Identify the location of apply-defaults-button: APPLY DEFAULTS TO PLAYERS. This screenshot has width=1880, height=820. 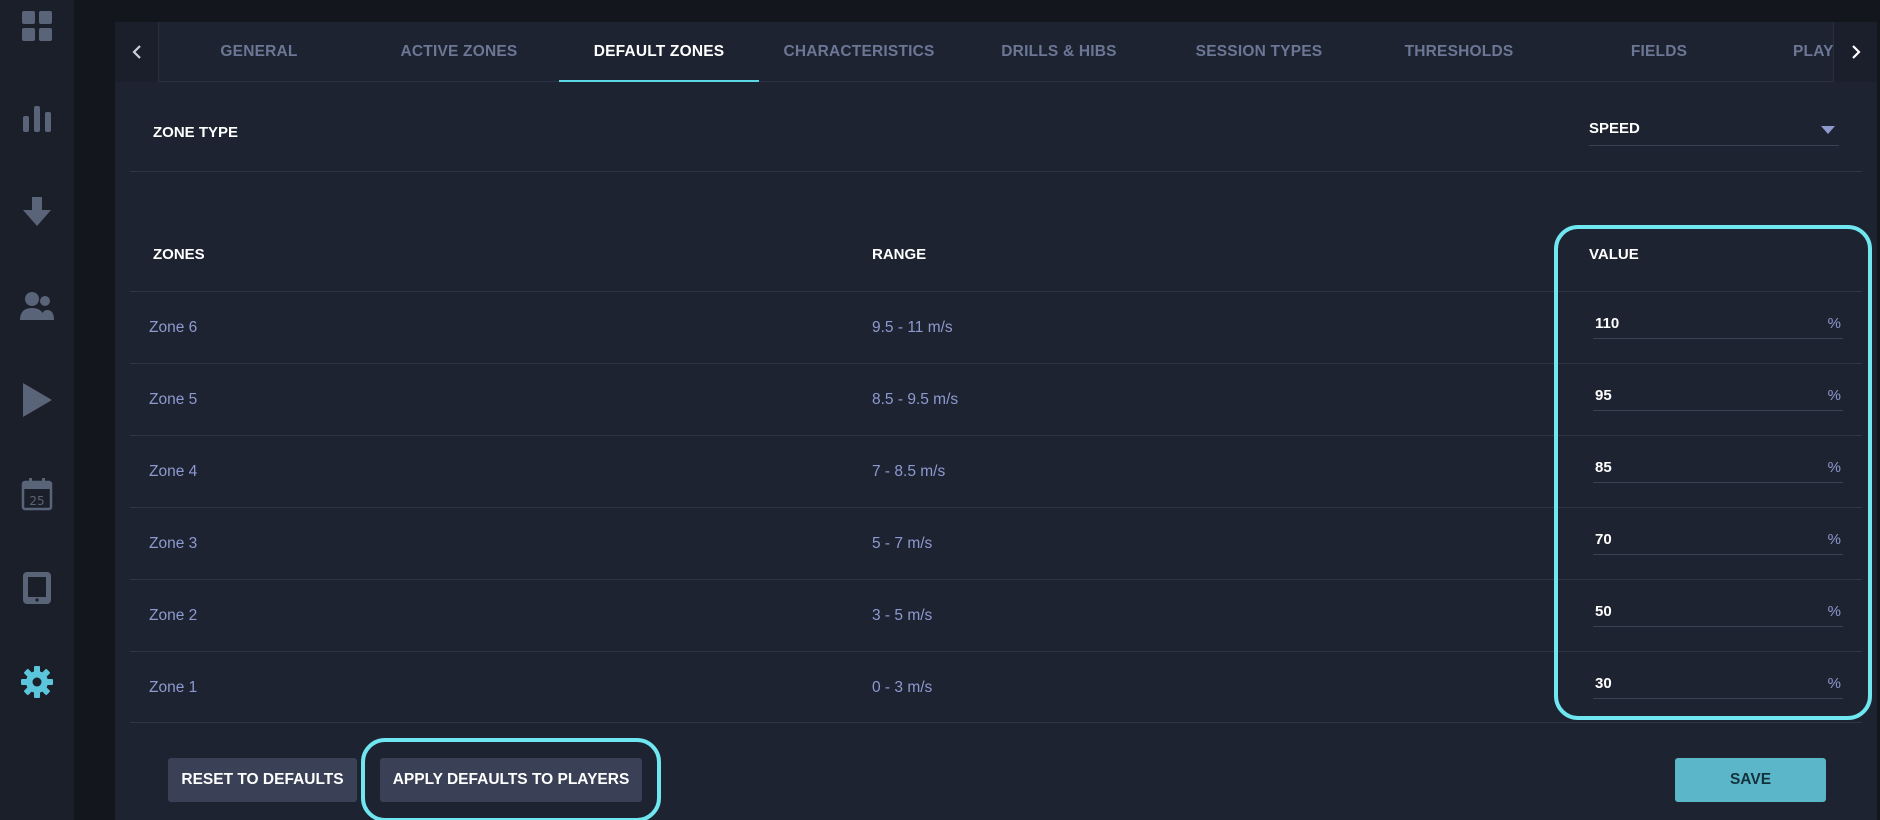
(511, 780).